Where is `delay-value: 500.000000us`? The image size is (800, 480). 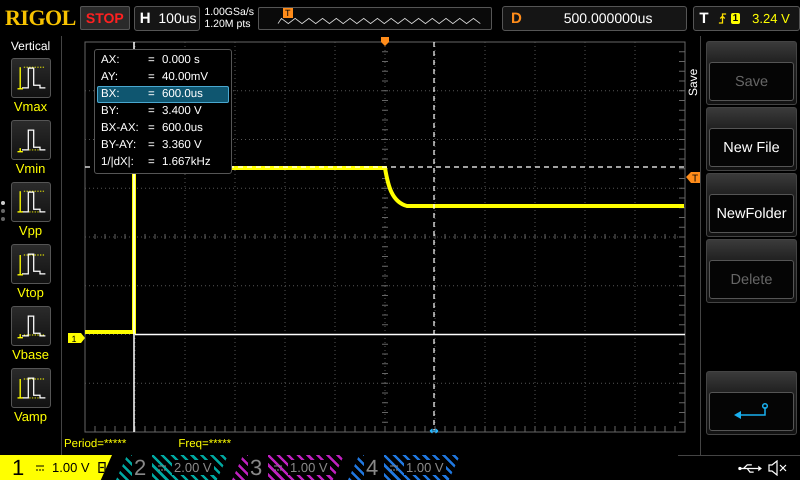
delay-value: 500.000000us is located at coordinates (608, 18).